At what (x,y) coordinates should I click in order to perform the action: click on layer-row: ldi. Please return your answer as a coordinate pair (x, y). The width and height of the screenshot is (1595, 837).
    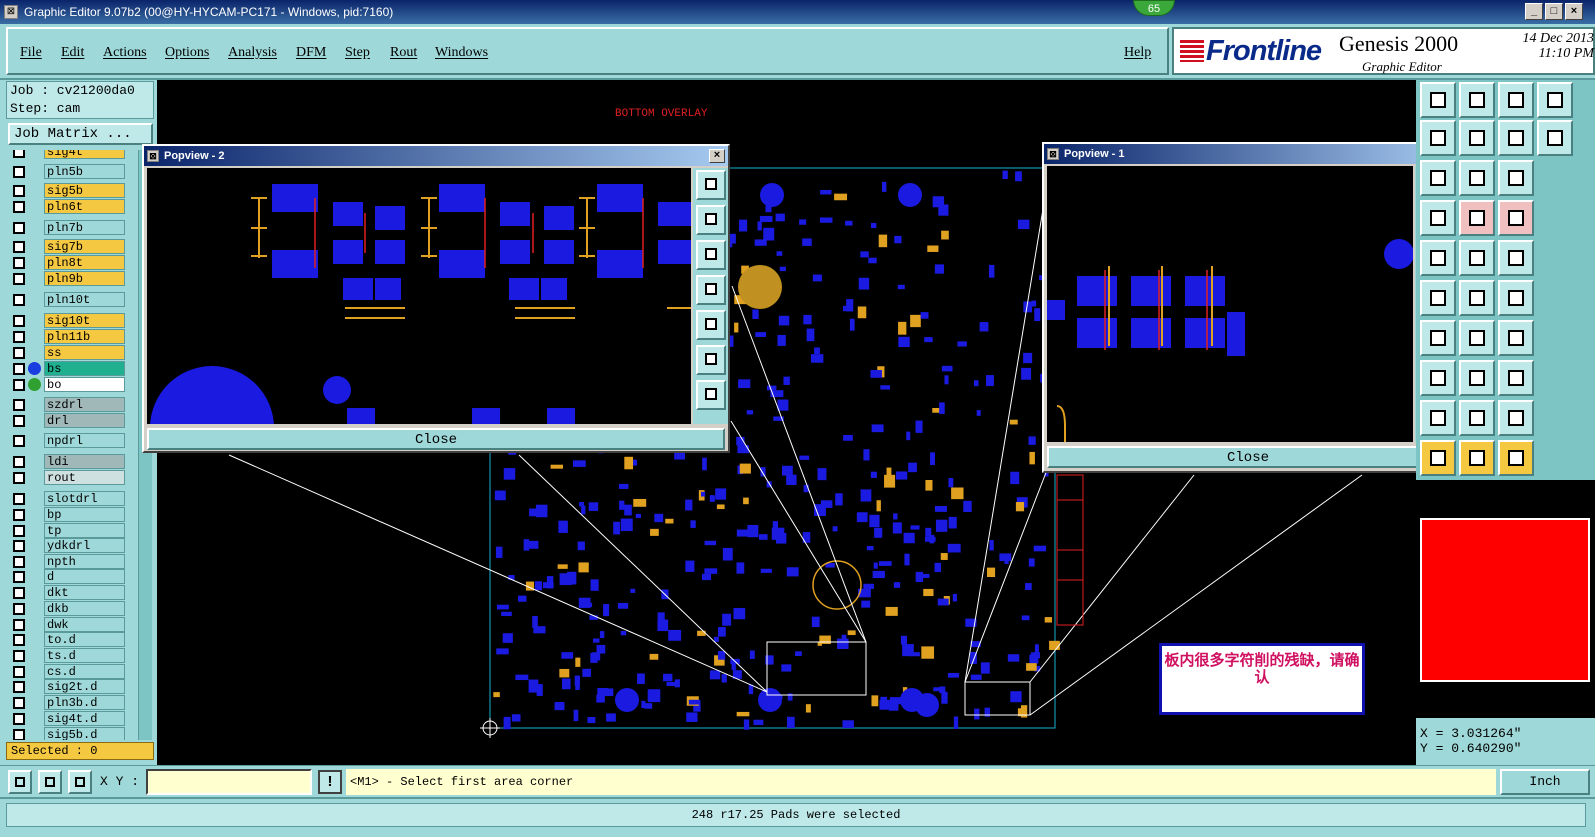
    Looking at the image, I should click on (73, 462).